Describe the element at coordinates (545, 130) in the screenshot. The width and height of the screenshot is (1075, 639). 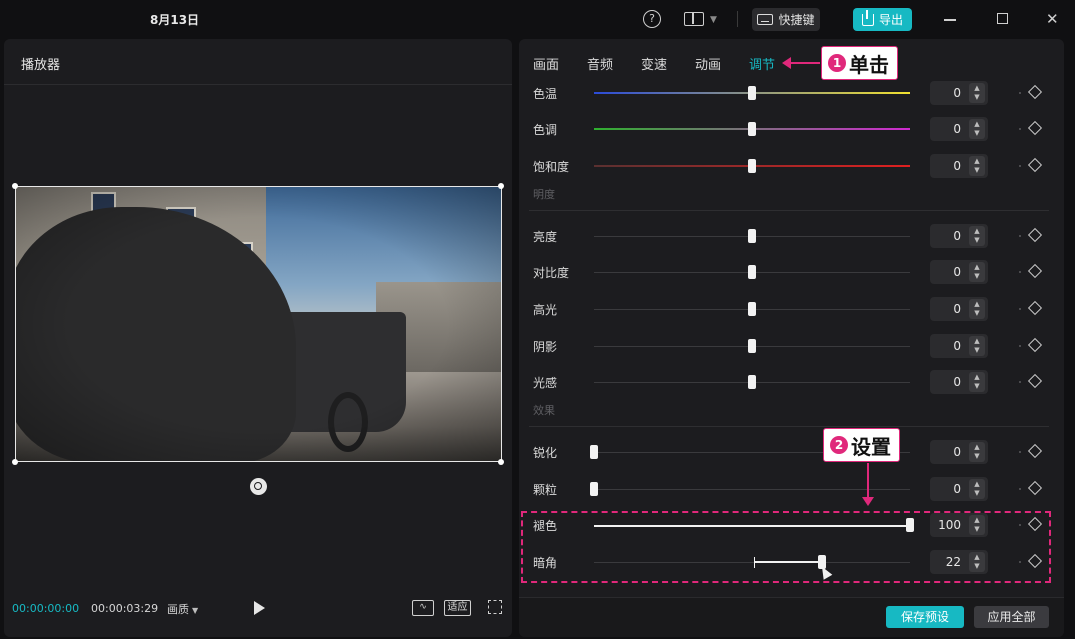
I see `slider-label: 色调` at that location.